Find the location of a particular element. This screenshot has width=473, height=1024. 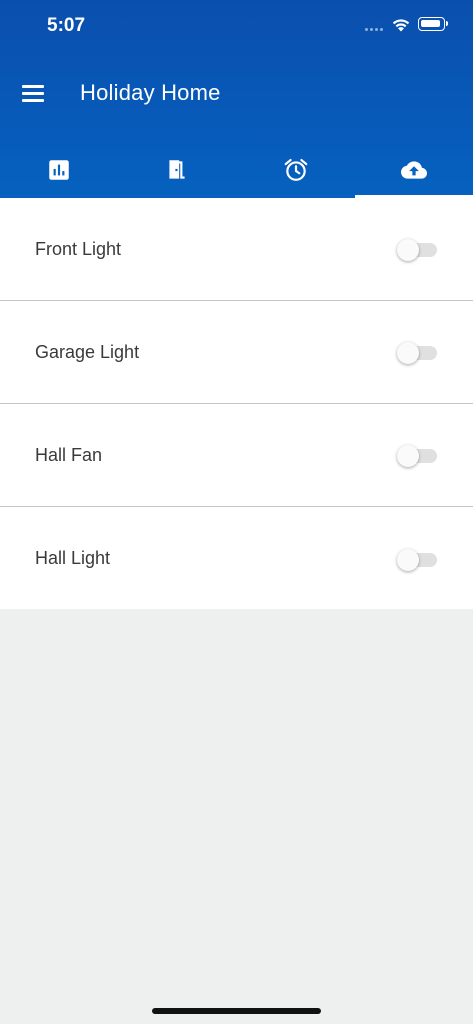

menu-button is located at coordinates (33, 93).